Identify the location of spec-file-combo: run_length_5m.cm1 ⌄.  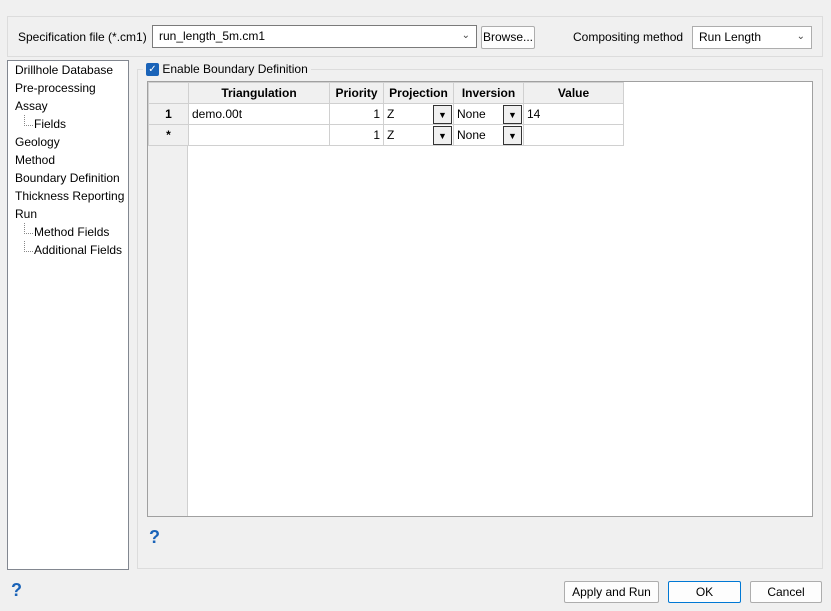
(314, 36).